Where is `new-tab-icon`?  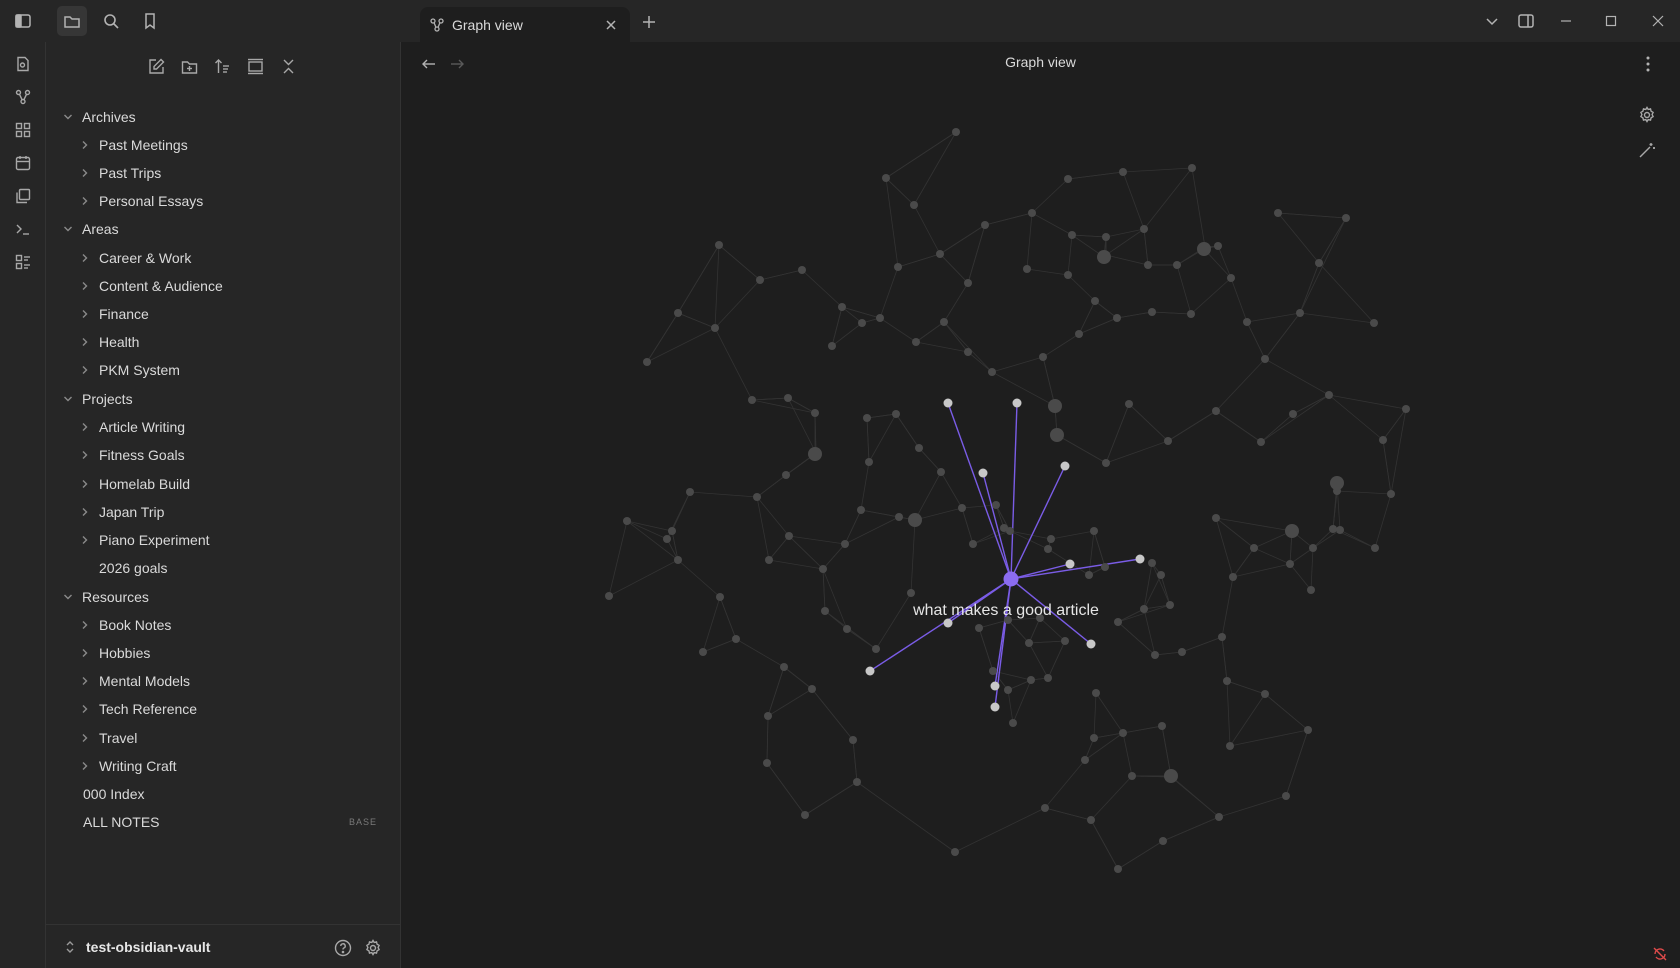
new-tab-icon is located at coordinates (649, 22).